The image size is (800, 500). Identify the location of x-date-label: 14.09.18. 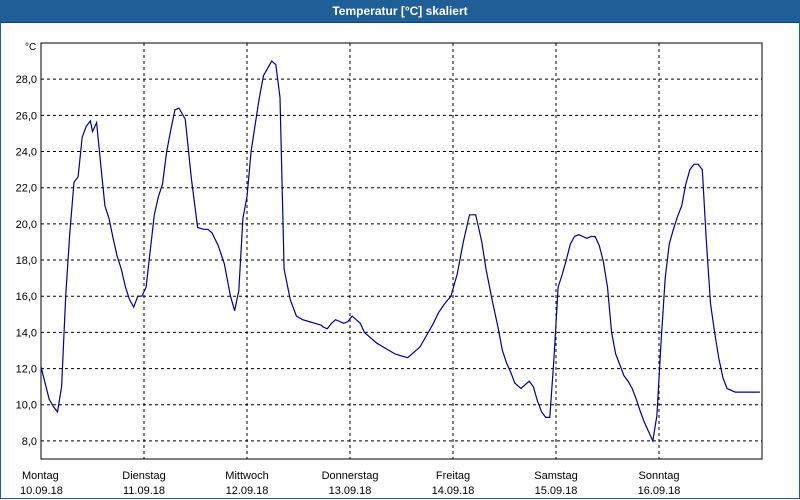
(453, 491).